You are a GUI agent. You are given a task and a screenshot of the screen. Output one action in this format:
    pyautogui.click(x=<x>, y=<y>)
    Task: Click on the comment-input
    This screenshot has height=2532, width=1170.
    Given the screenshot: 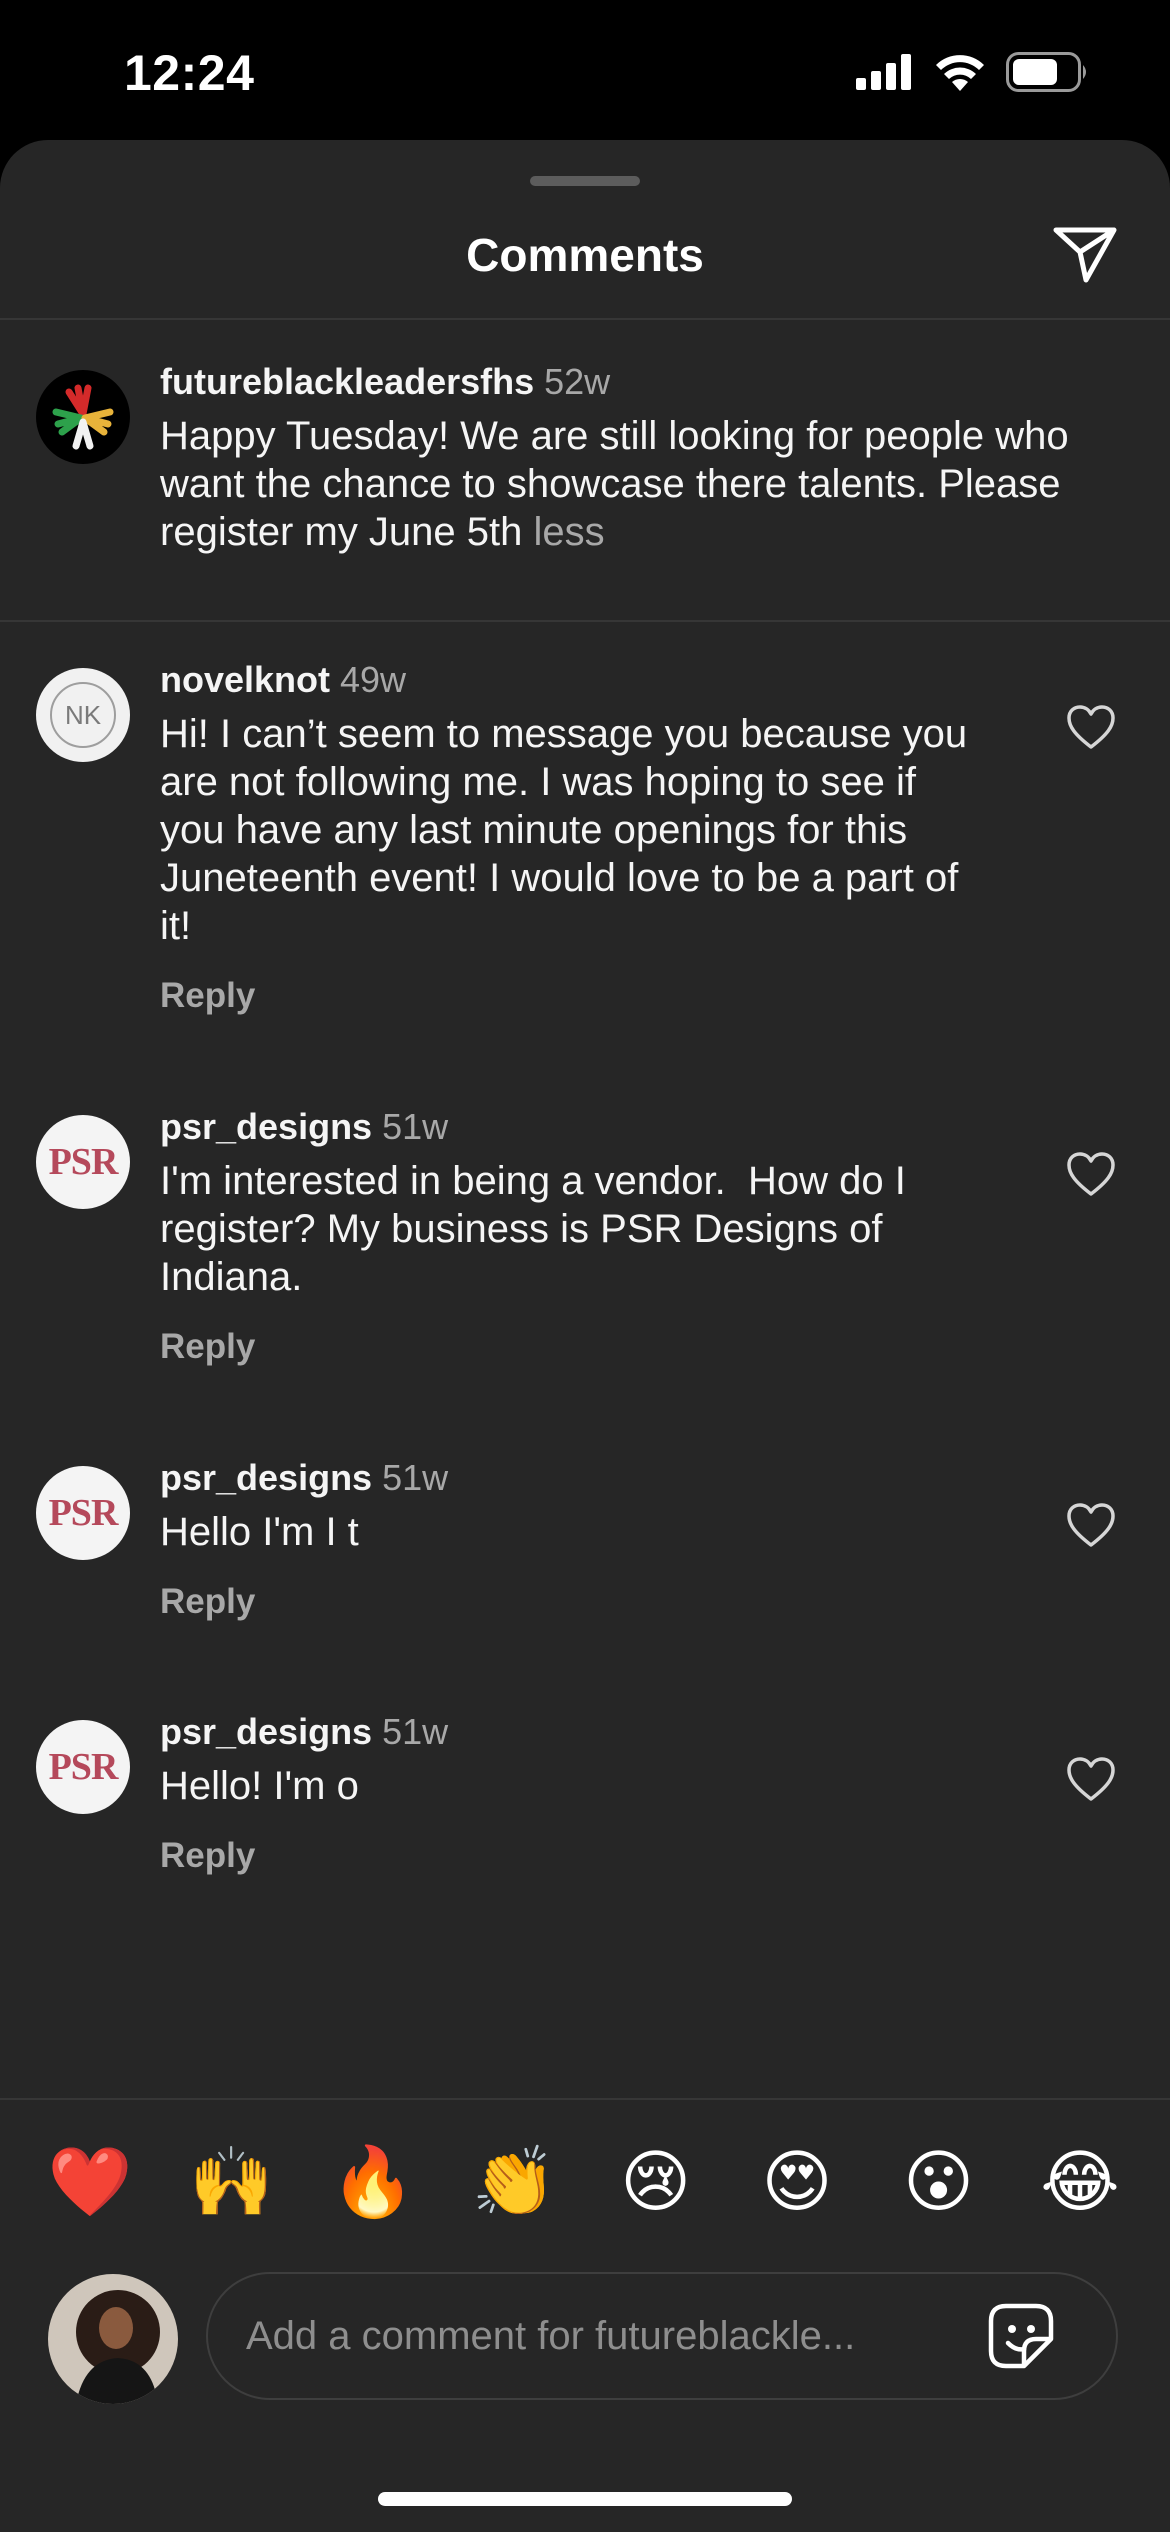 What is the action you would take?
    pyautogui.click(x=662, y=2336)
    